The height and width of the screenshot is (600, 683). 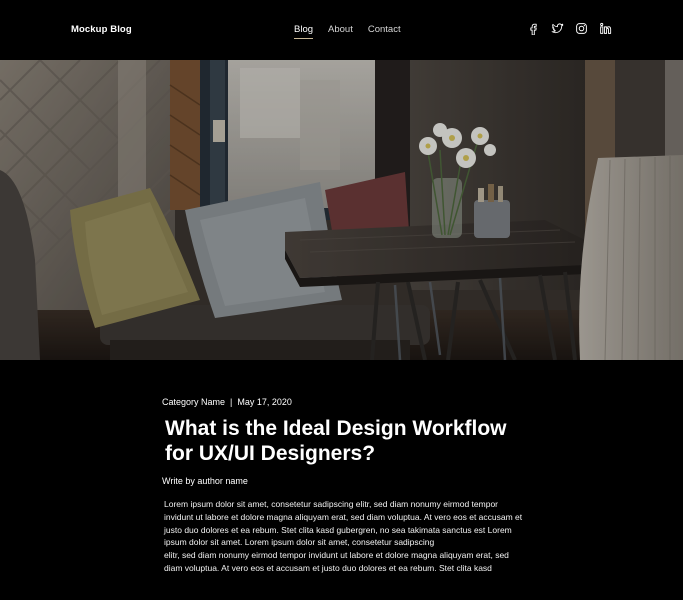 I want to click on facebook-icon, so click(x=533, y=28).